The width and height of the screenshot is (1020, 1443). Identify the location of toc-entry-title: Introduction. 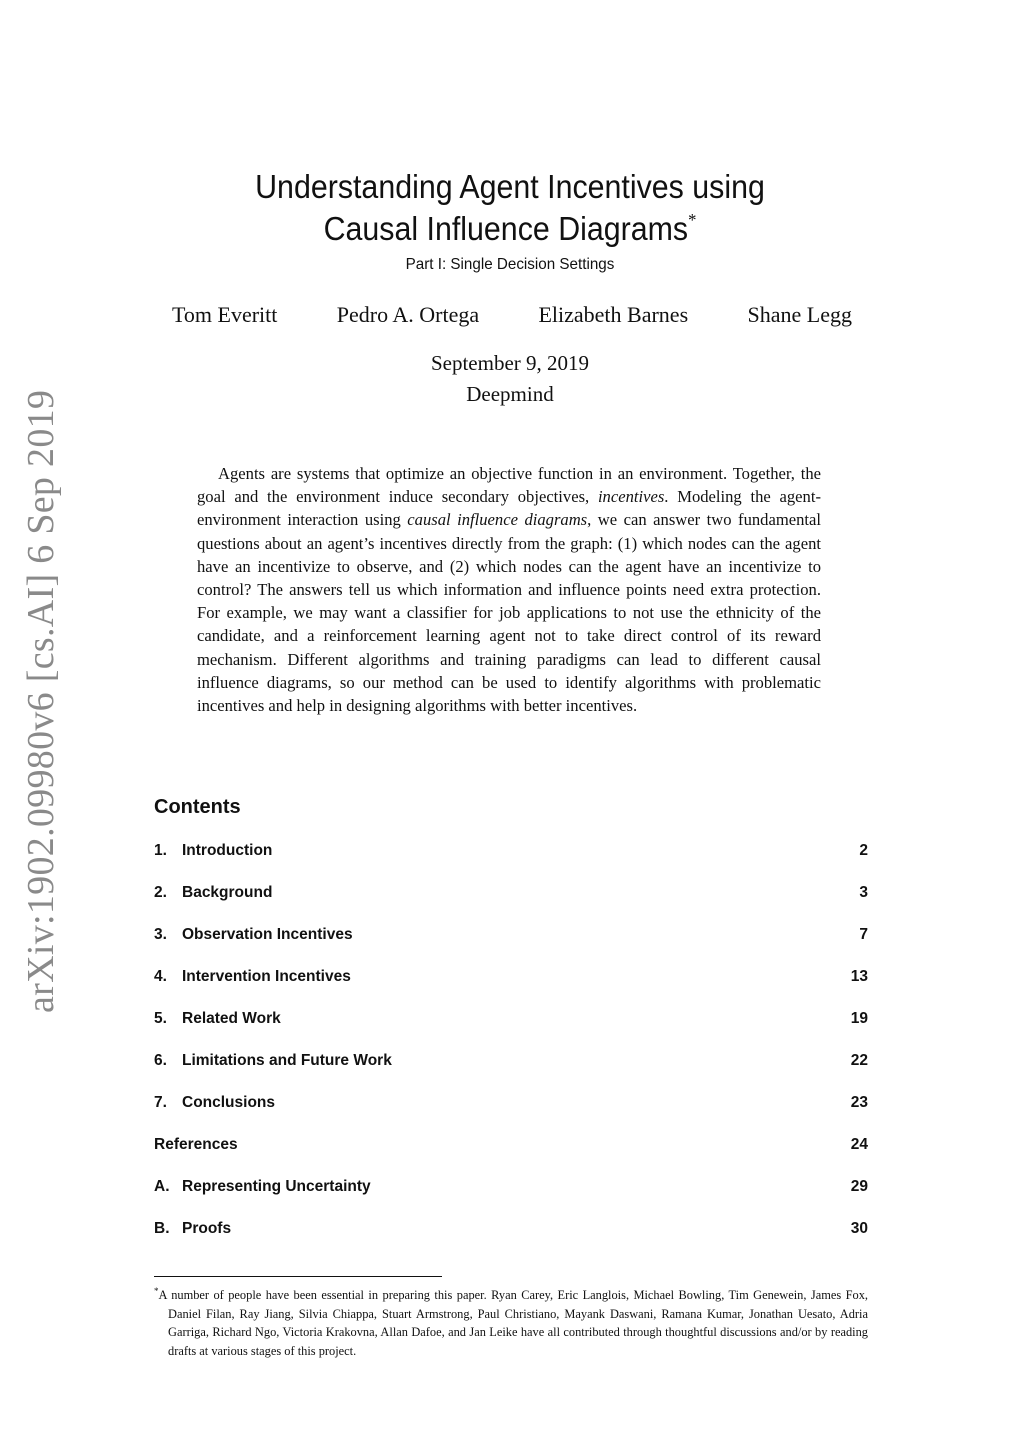
(227, 851).